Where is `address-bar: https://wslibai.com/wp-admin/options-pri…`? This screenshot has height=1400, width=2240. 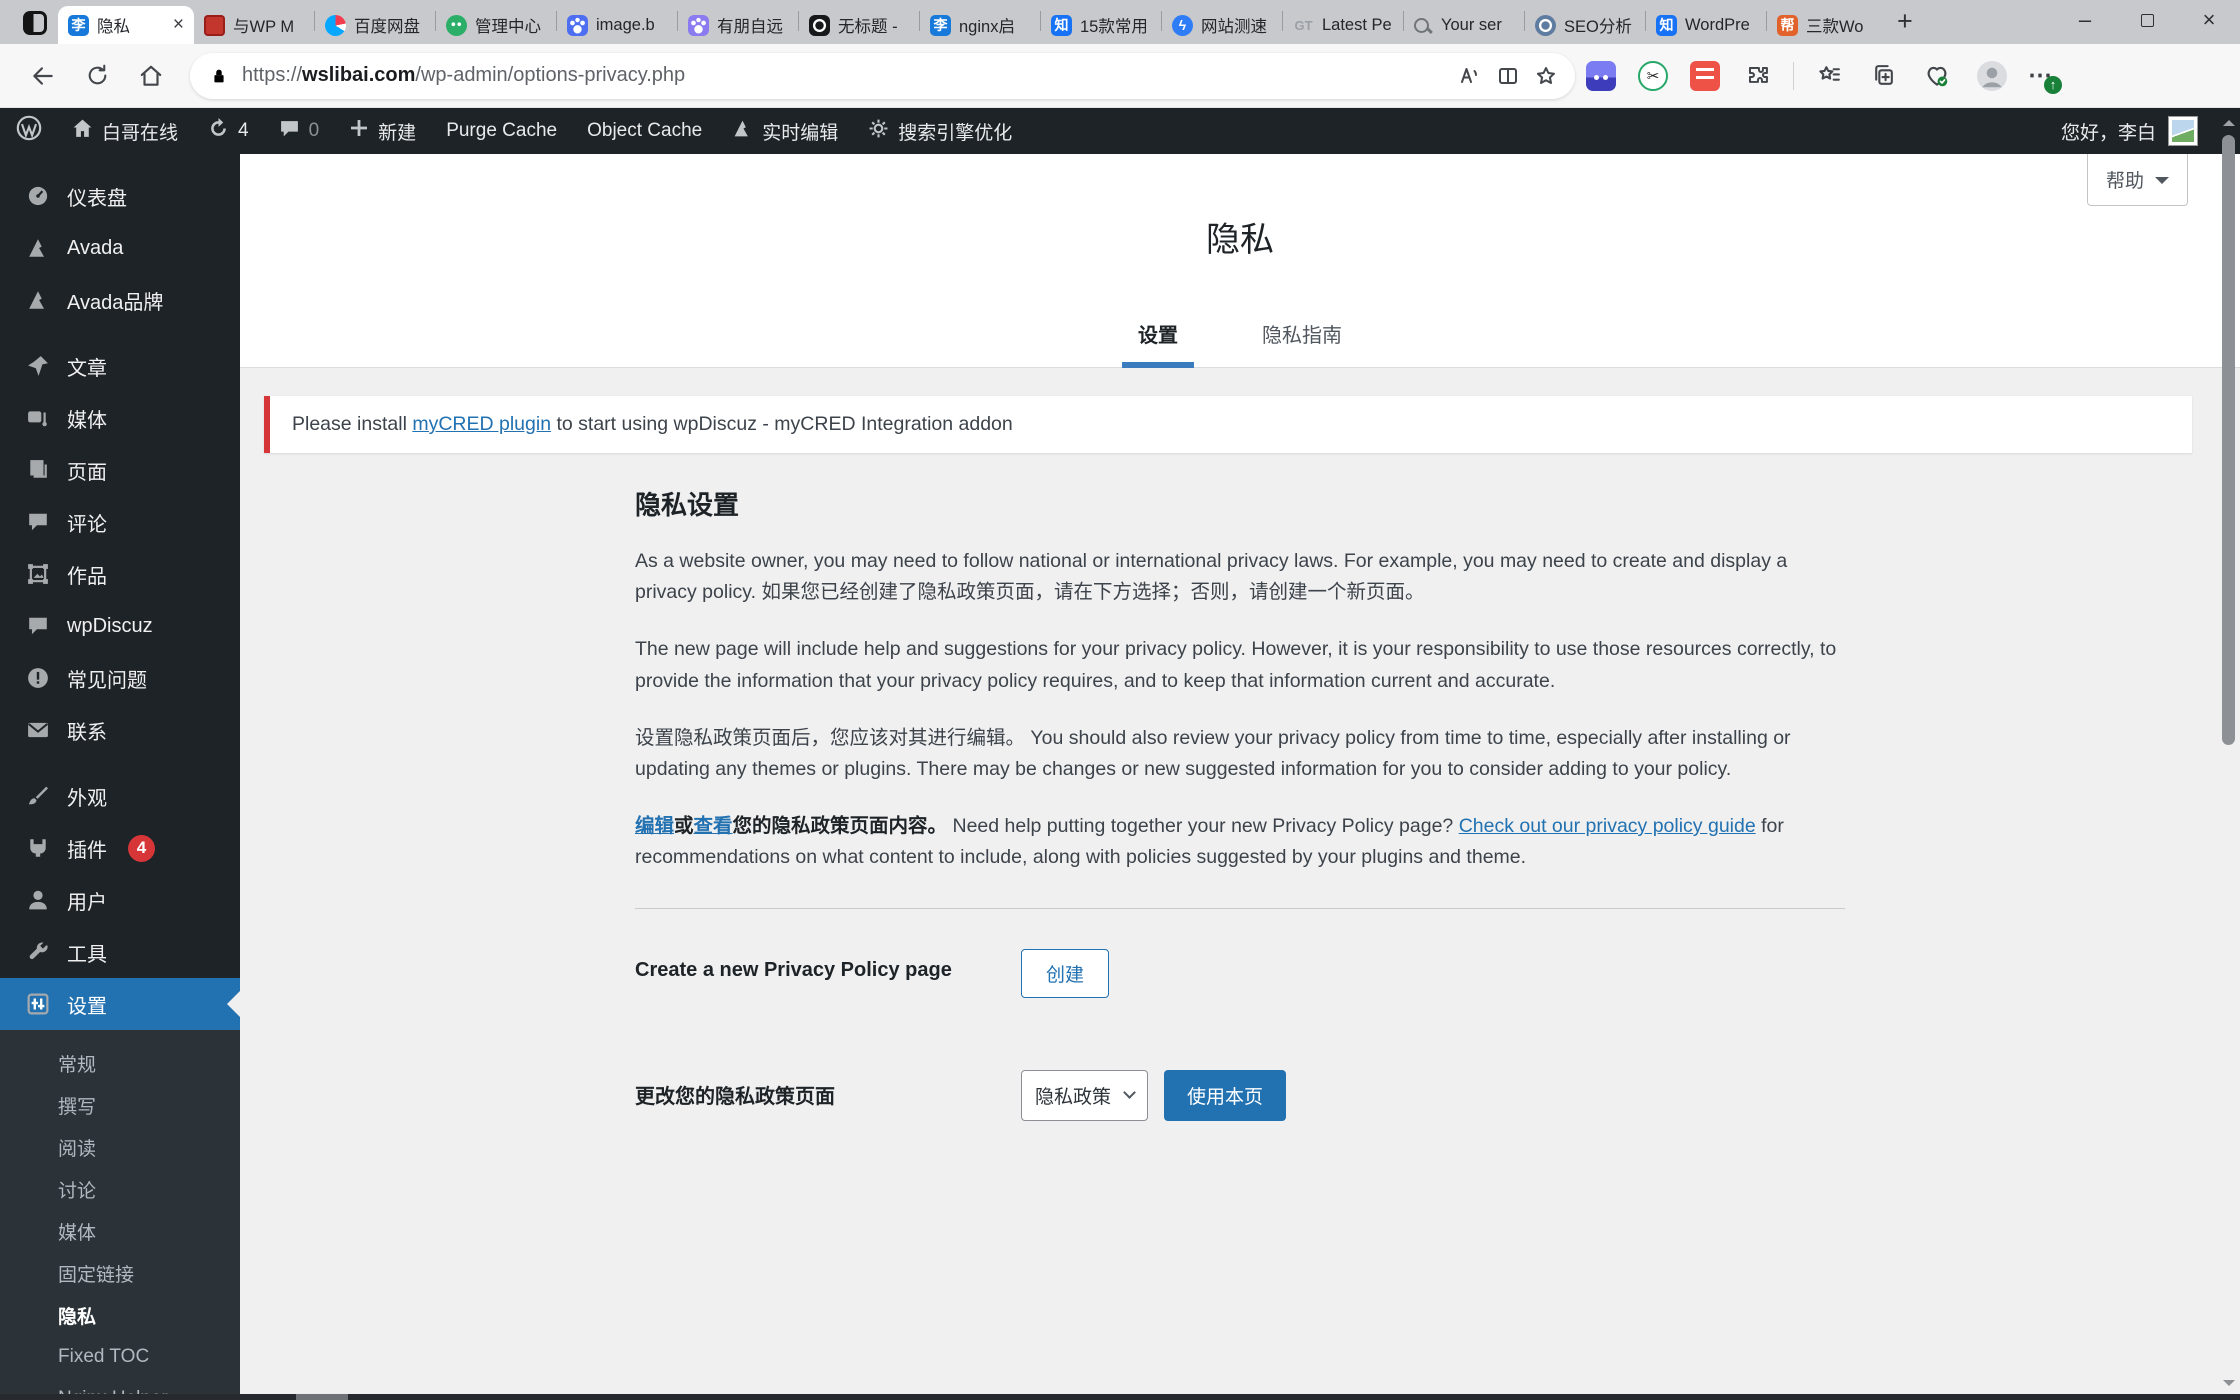
address-bar: https://wslibai.com/wp-admin/options-pri… is located at coordinates (882, 75).